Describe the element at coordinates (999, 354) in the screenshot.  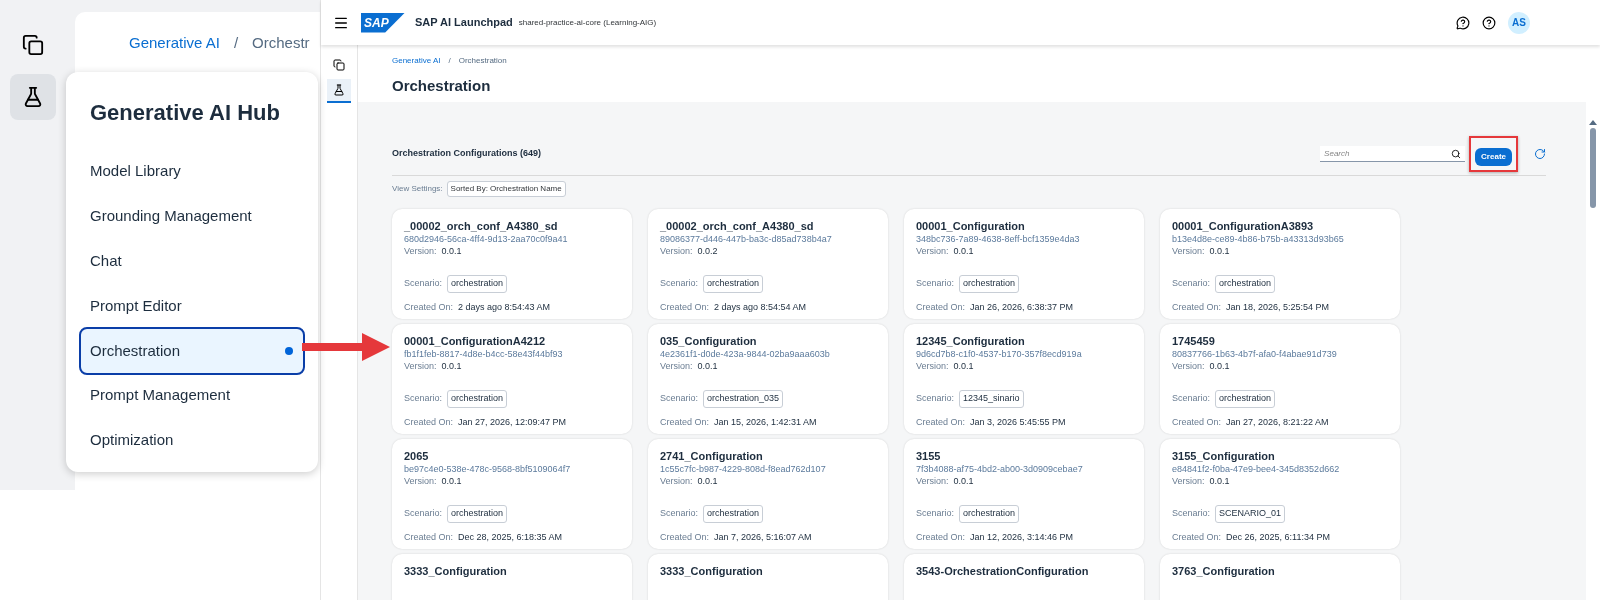
I see `configuration-id: 9d6cd7b8-c1f0-4537-b170-357f8ecd919a` at that location.